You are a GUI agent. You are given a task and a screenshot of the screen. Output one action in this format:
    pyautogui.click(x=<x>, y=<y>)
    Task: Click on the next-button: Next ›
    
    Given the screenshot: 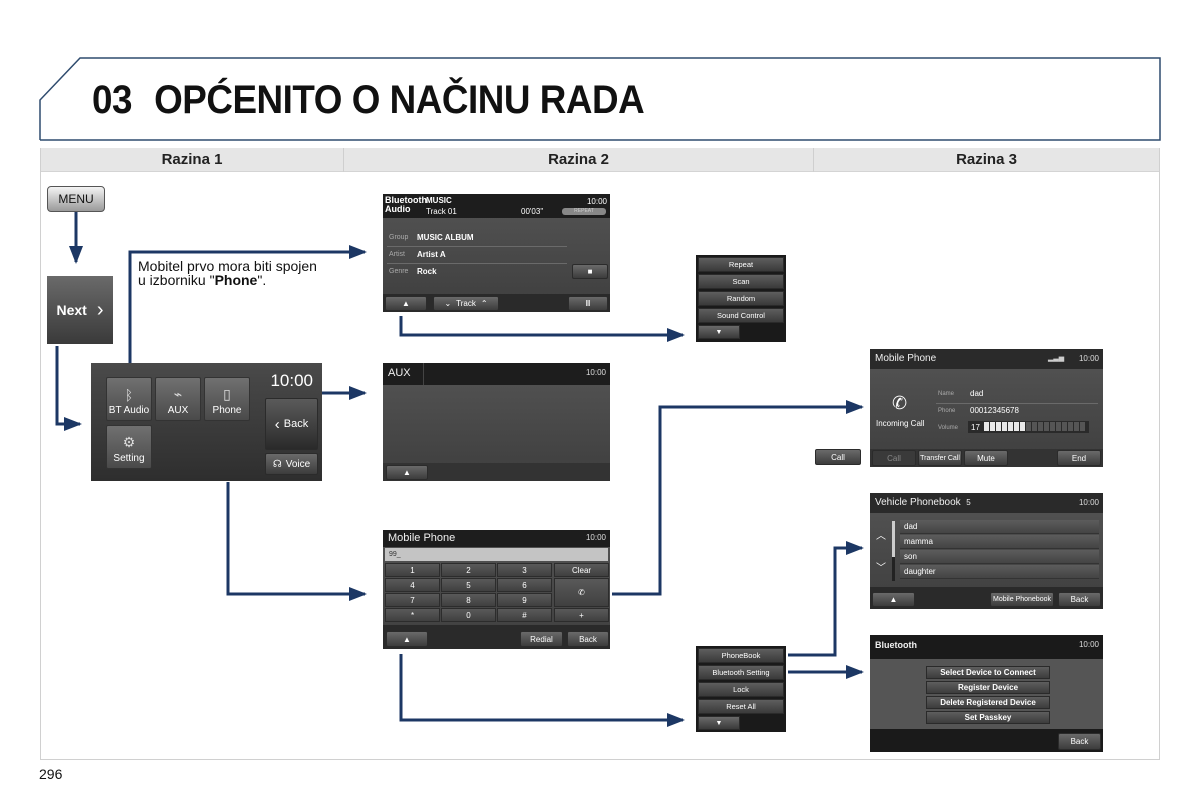 What is the action you would take?
    pyautogui.click(x=80, y=310)
    